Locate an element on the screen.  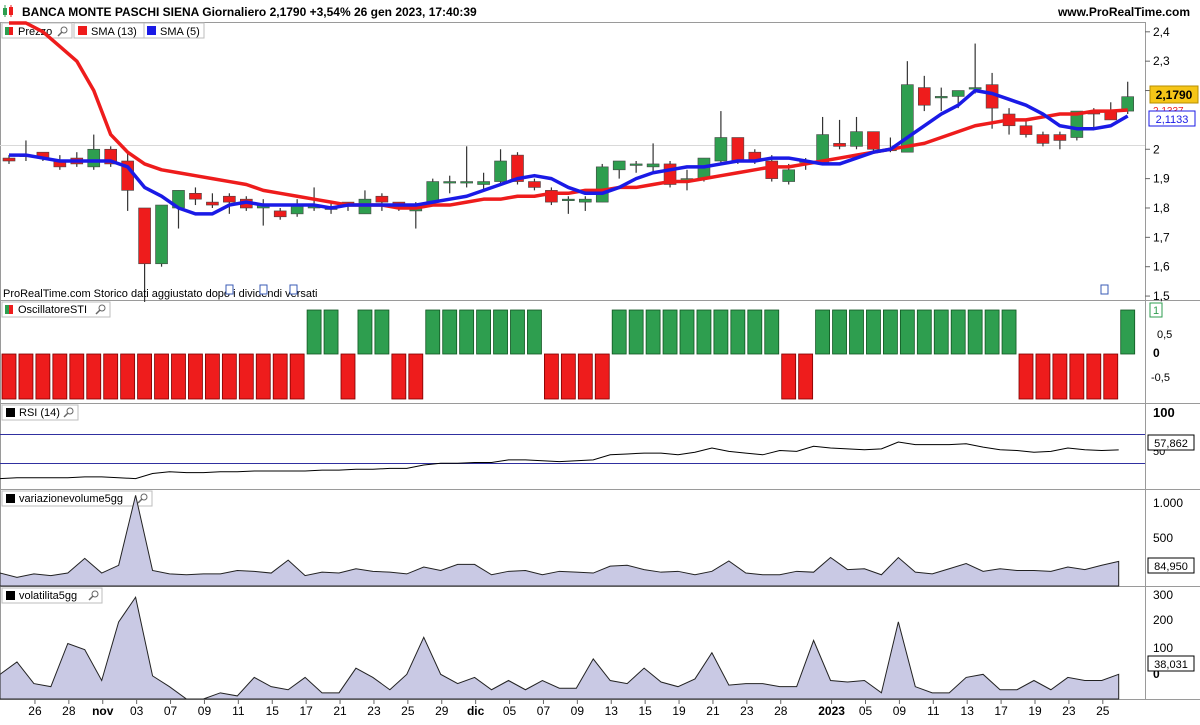
x-tick-label: 29 is located at coordinates (442, 711).